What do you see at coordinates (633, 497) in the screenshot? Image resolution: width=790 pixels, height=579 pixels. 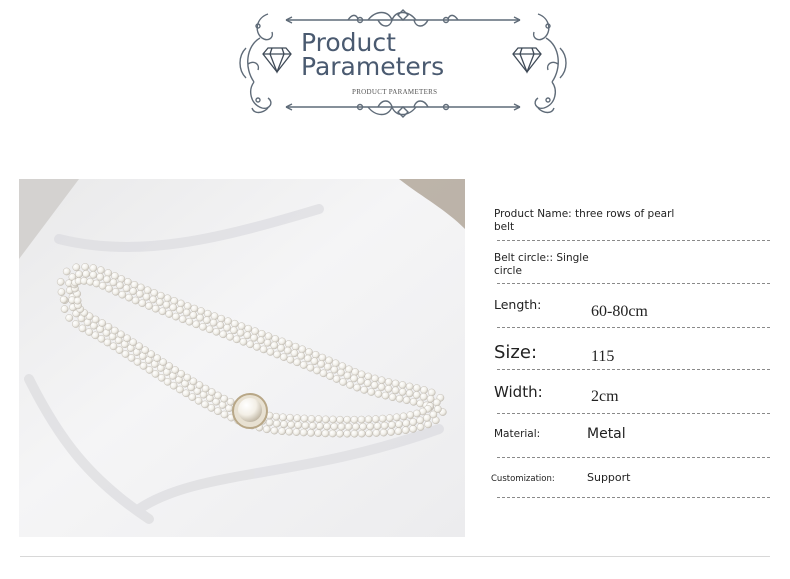 I see `row-divider` at bounding box center [633, 497].